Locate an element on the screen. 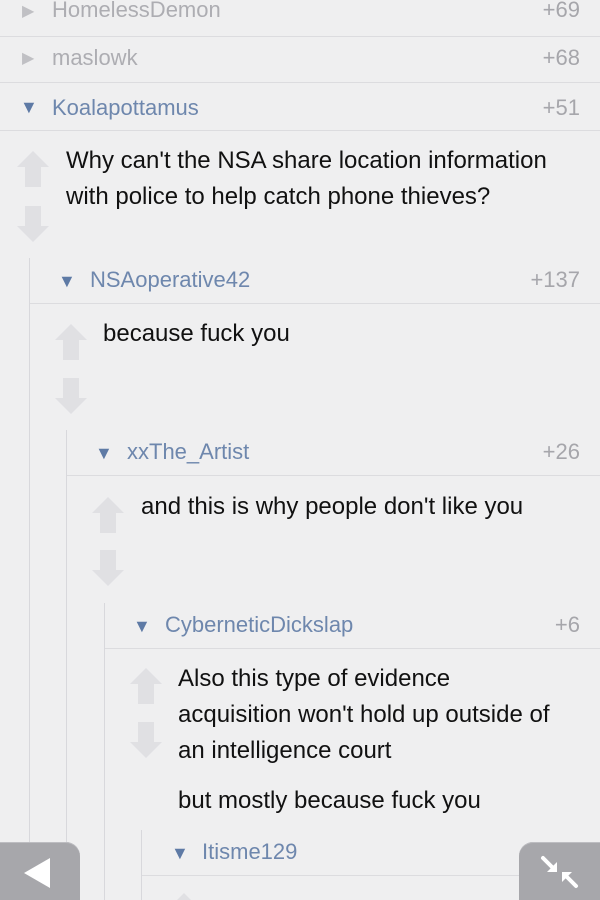 The image size is (600, 900). back-arrow-icon is located at coordinates (37, 873).